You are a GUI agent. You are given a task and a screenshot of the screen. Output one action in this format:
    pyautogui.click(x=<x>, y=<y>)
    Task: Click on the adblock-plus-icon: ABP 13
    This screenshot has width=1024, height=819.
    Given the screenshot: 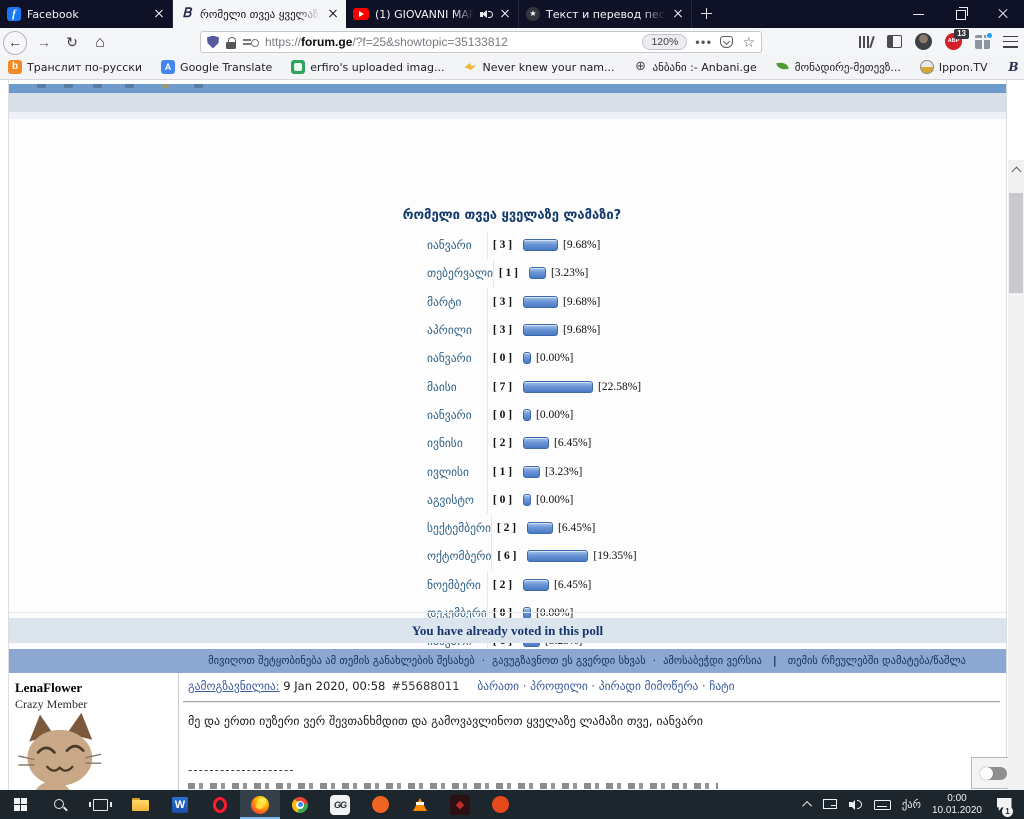 What is the action you would take?
    pyautogui.click(x=957, y=39)
    